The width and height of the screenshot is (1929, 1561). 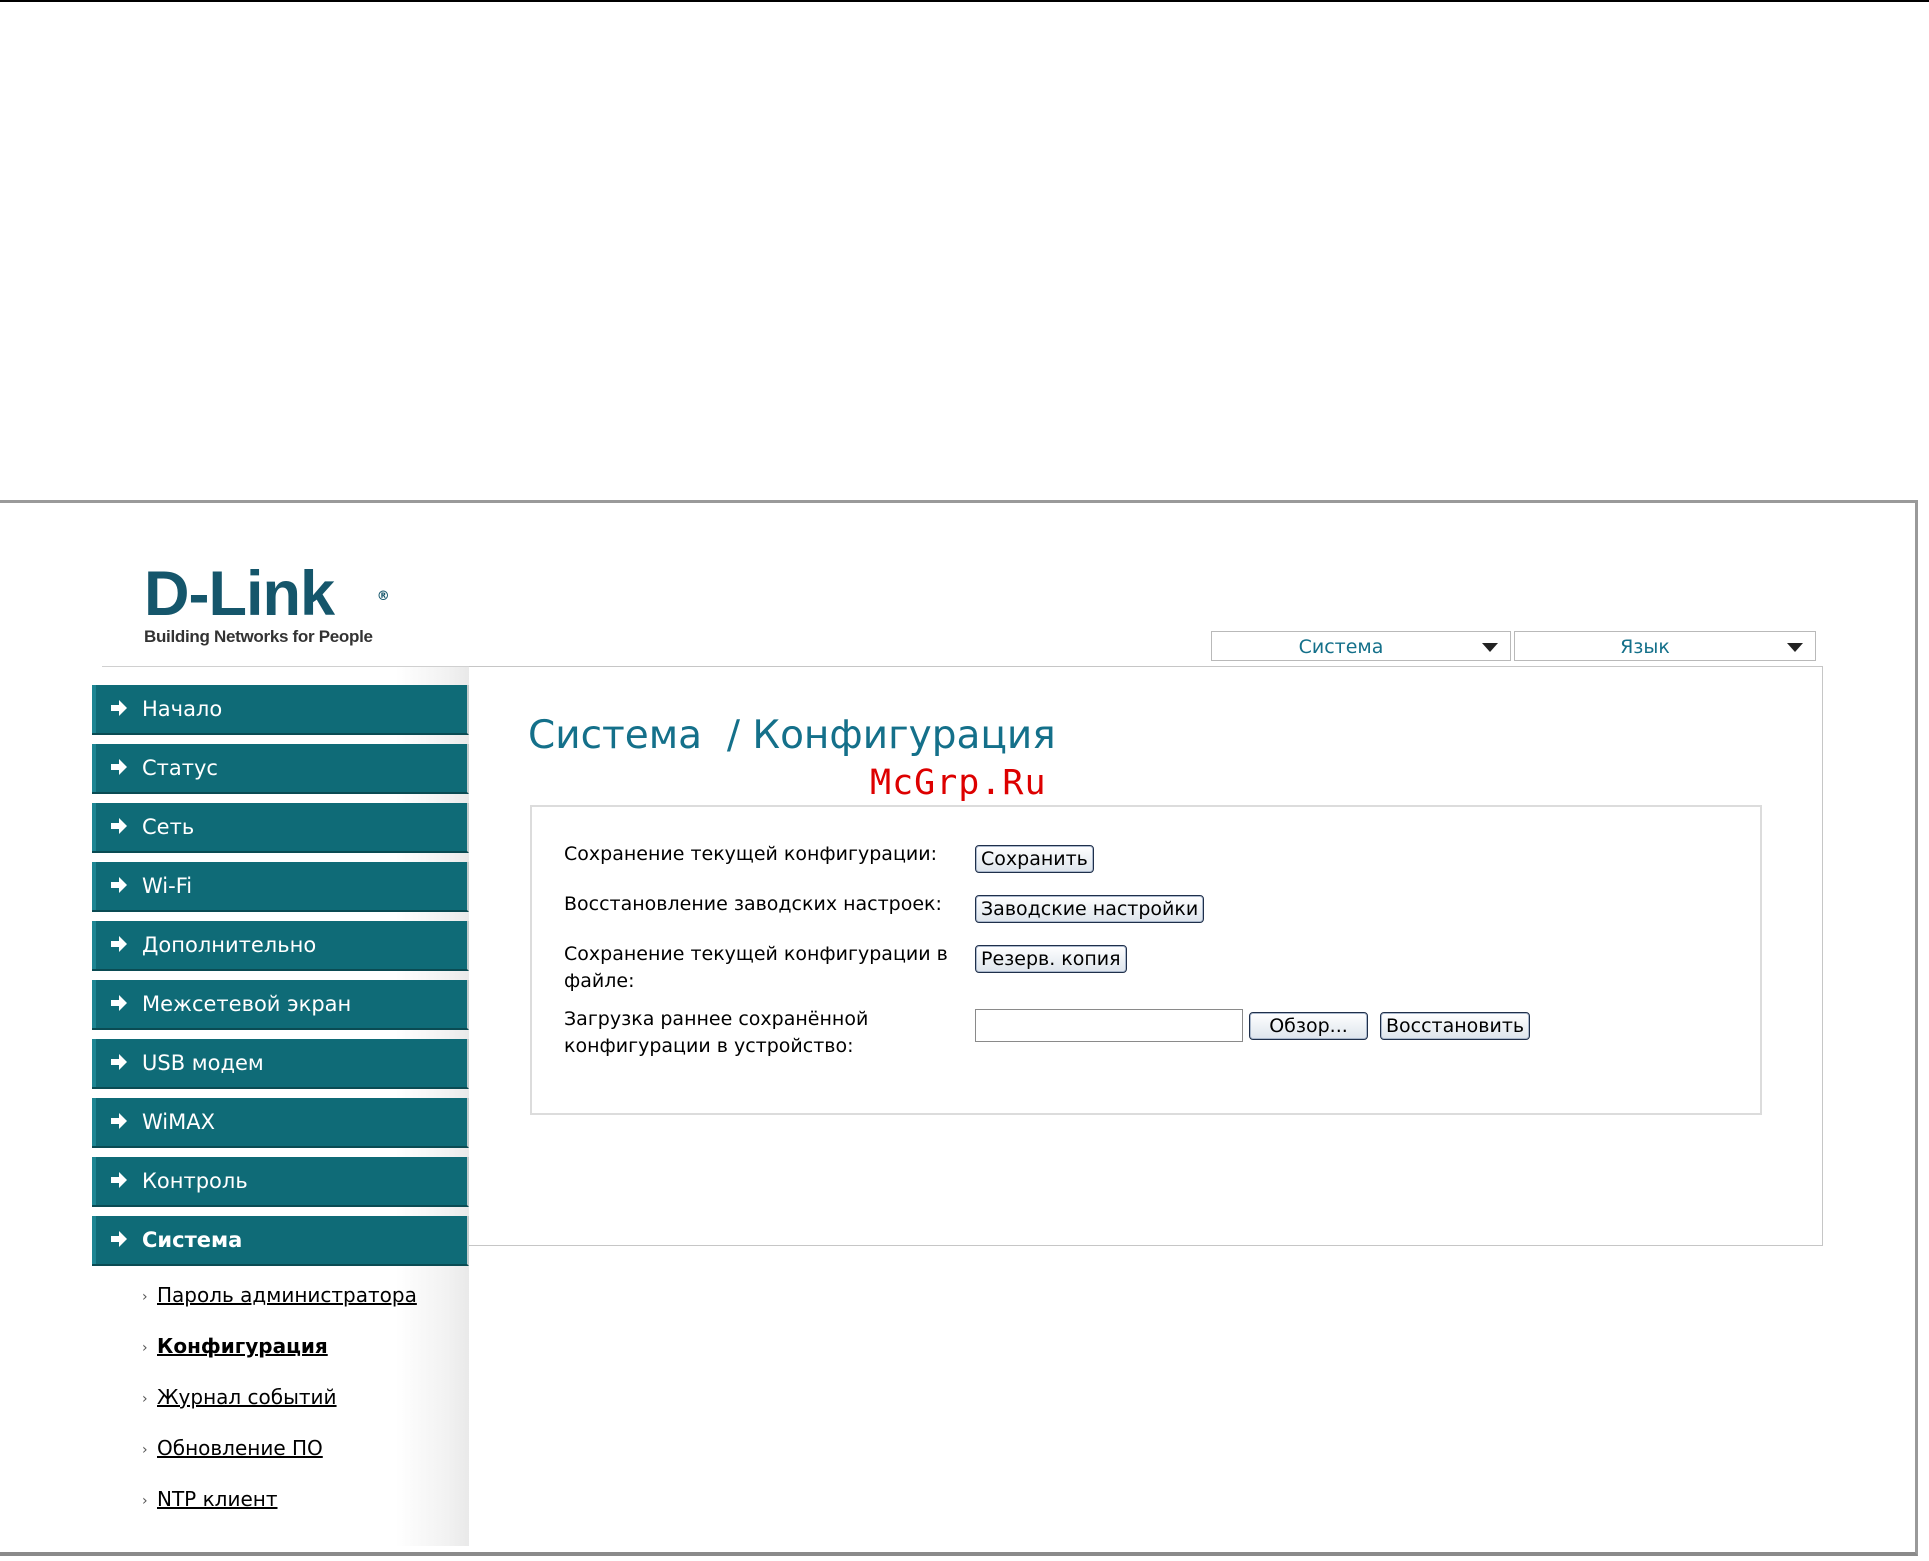 I want to click on language-label: Язык, so click(x=1645, y=647).